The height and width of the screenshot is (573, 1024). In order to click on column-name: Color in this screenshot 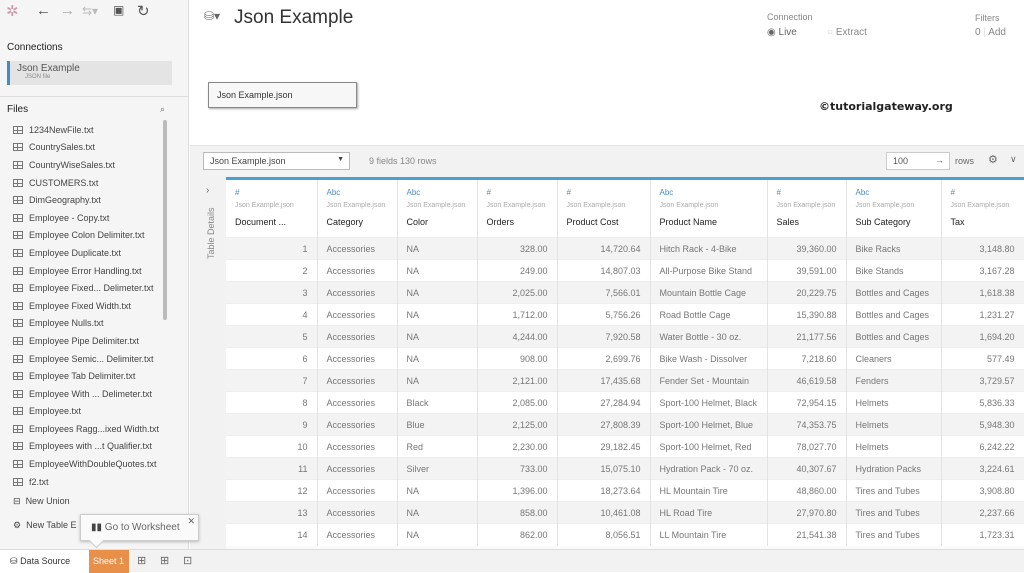, I will do `click(437, 222)`.